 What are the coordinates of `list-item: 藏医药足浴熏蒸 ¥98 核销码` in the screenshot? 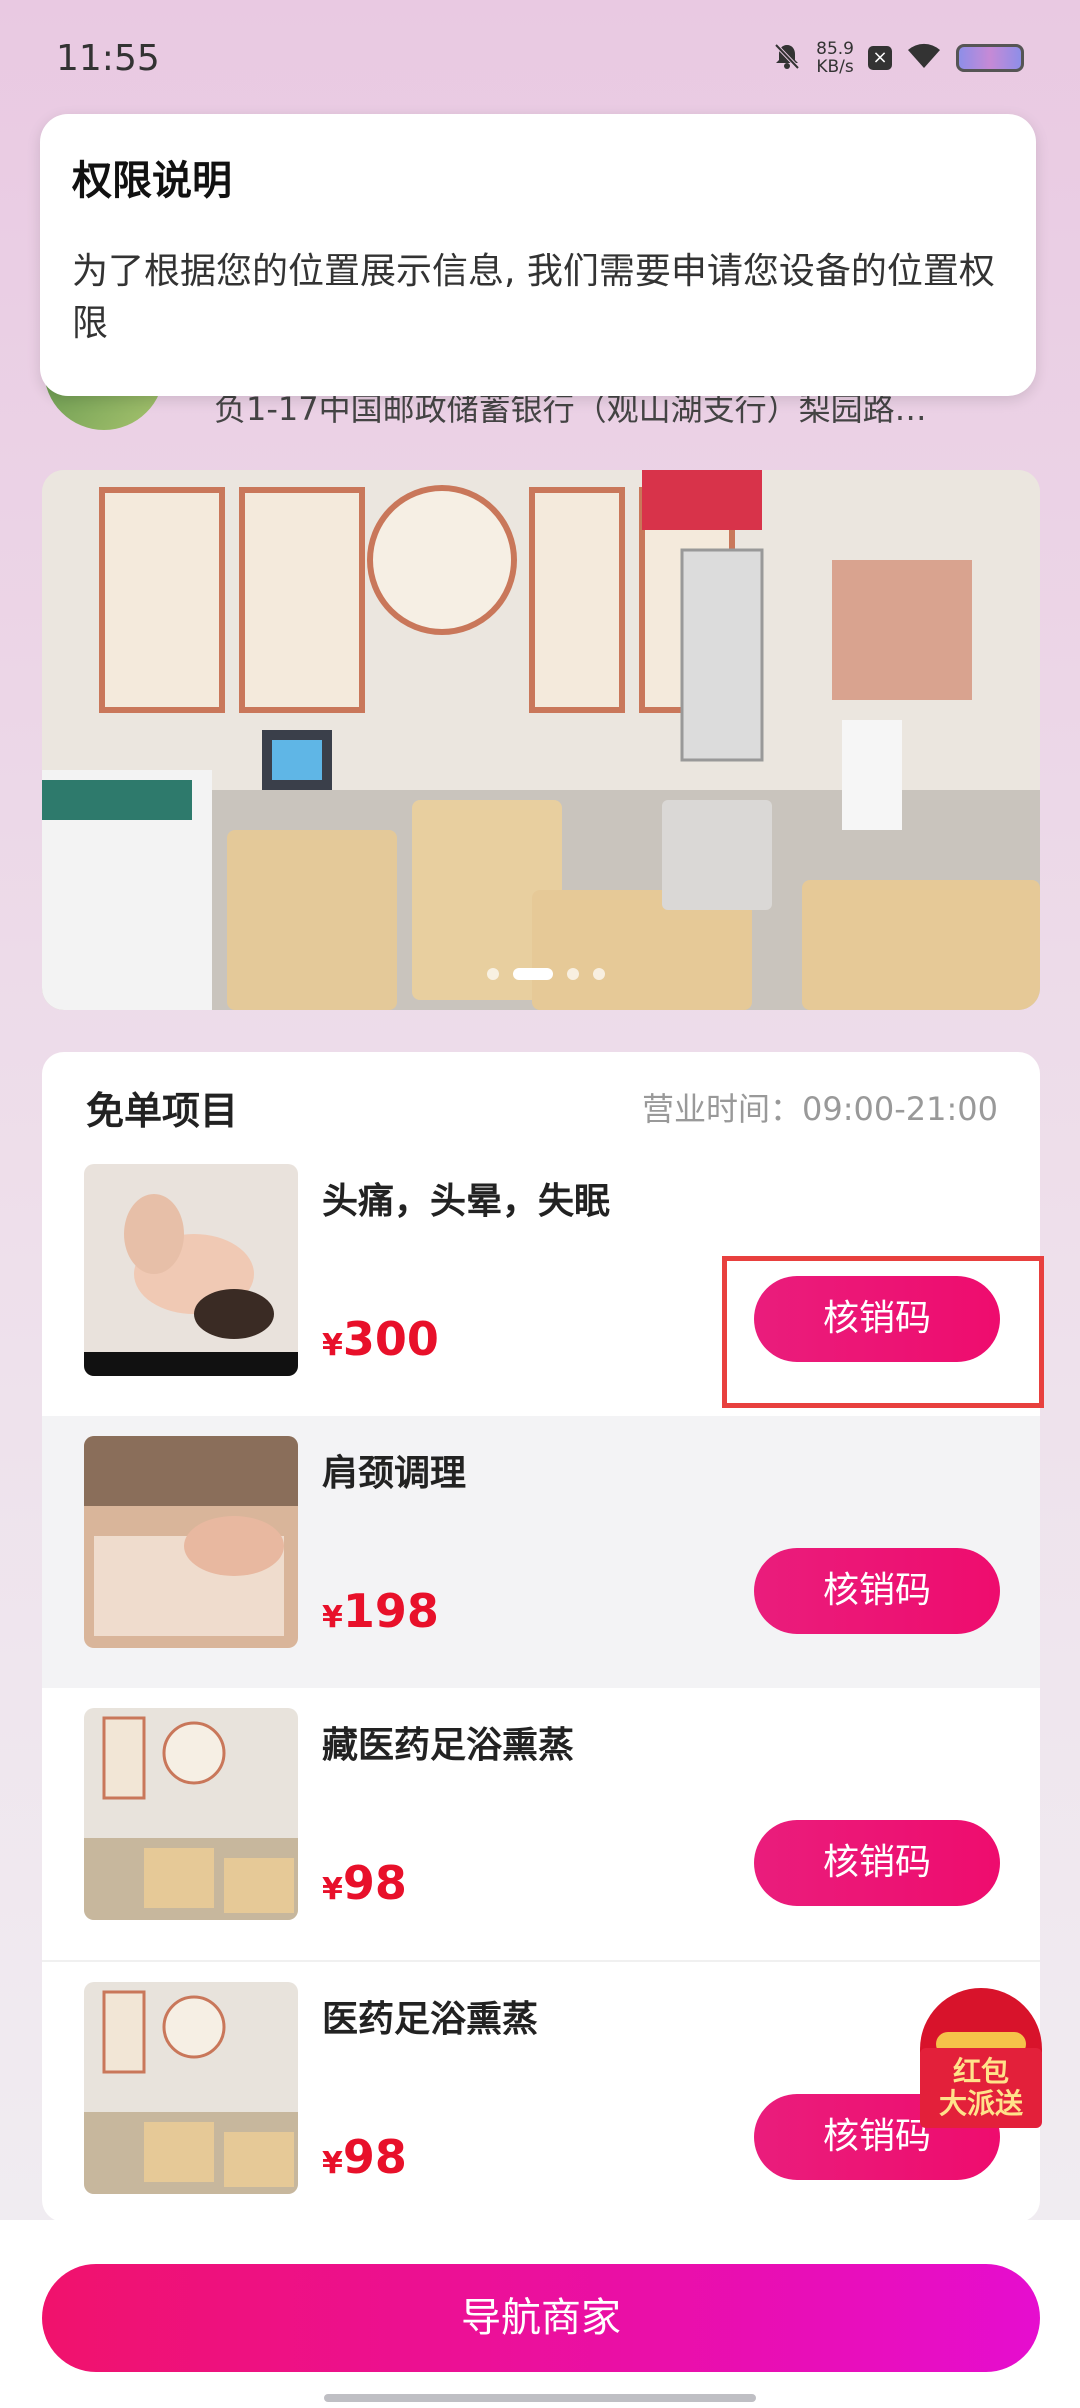 It's located at (541, 1824).